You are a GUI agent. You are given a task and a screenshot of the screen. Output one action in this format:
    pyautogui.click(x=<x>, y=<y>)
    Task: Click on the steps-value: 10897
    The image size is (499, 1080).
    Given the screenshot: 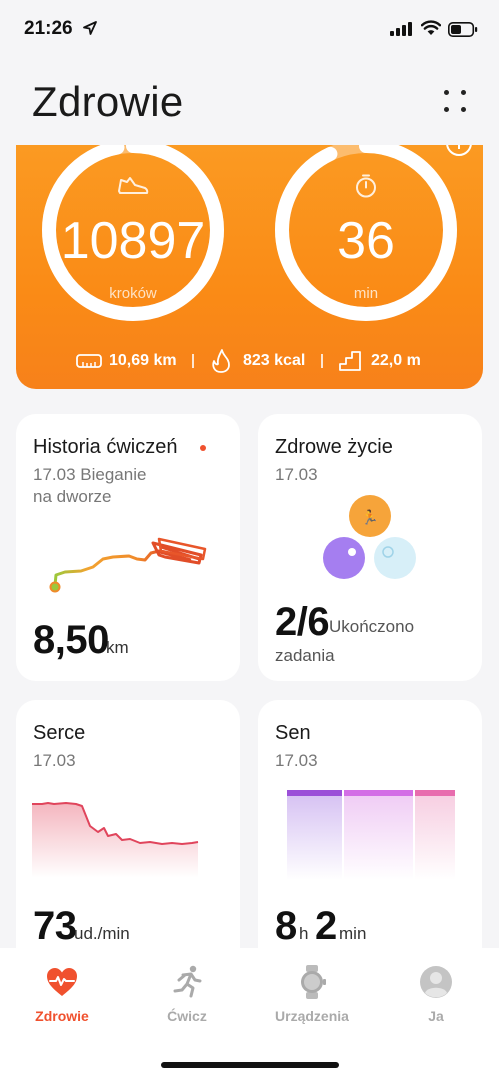 What is the action you would take?
    pyautogui.click(x=133, y=241)
    